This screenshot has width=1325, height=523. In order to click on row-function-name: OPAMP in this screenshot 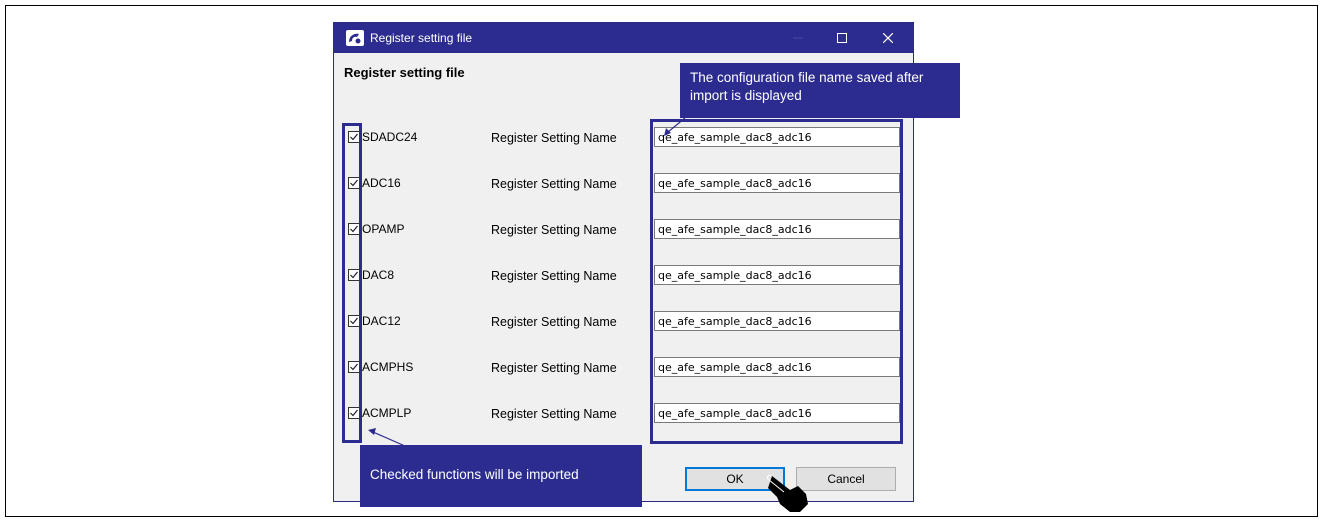, I will do `click(383, 229)`.